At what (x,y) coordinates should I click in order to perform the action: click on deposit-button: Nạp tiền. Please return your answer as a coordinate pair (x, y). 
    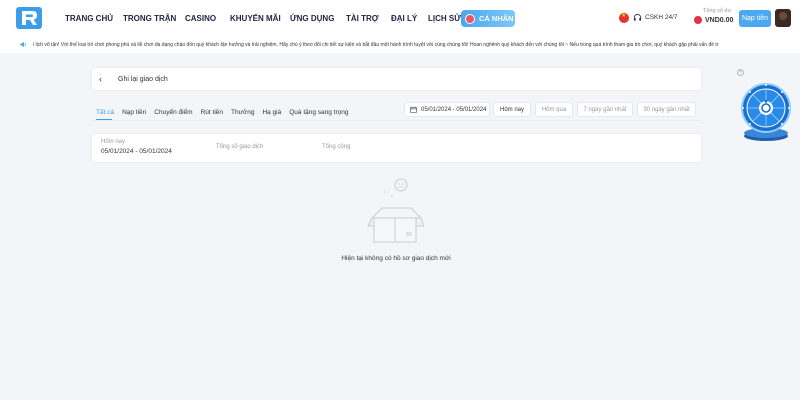
    Looking at the image, I should click on (755, 18).